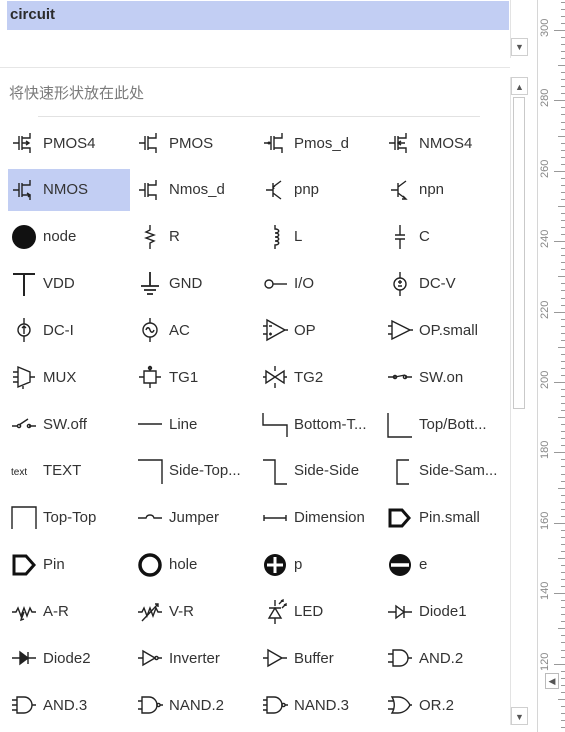  What do you see at coordinates (519, 29) in the screenshot?
I see `stencil-list-scrollbar: ▼` at bounding box center [519, 29].